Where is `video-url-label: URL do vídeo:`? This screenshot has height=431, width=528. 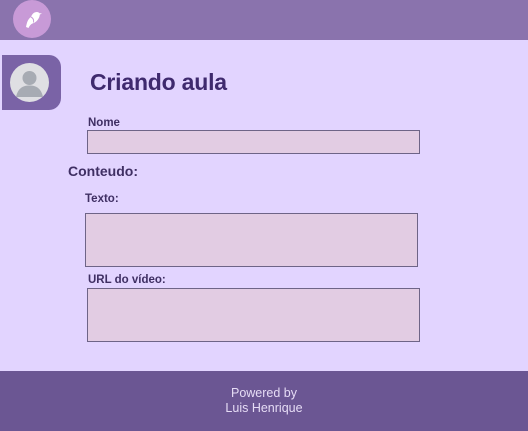
video-url-label: URL do vídeo: is located at coordinates (127, 280).